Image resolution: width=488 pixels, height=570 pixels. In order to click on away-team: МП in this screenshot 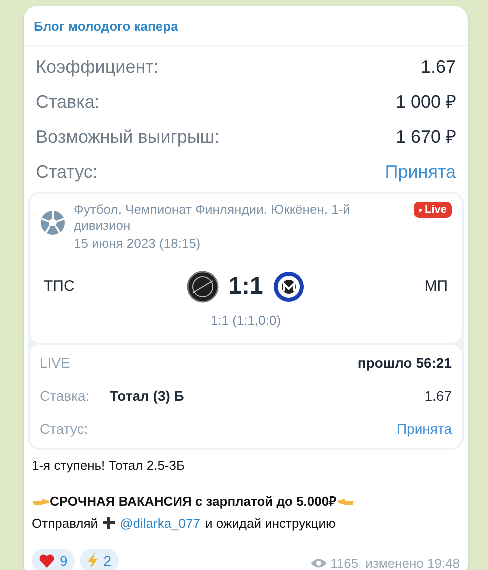, I will do `click(436, 286)`.